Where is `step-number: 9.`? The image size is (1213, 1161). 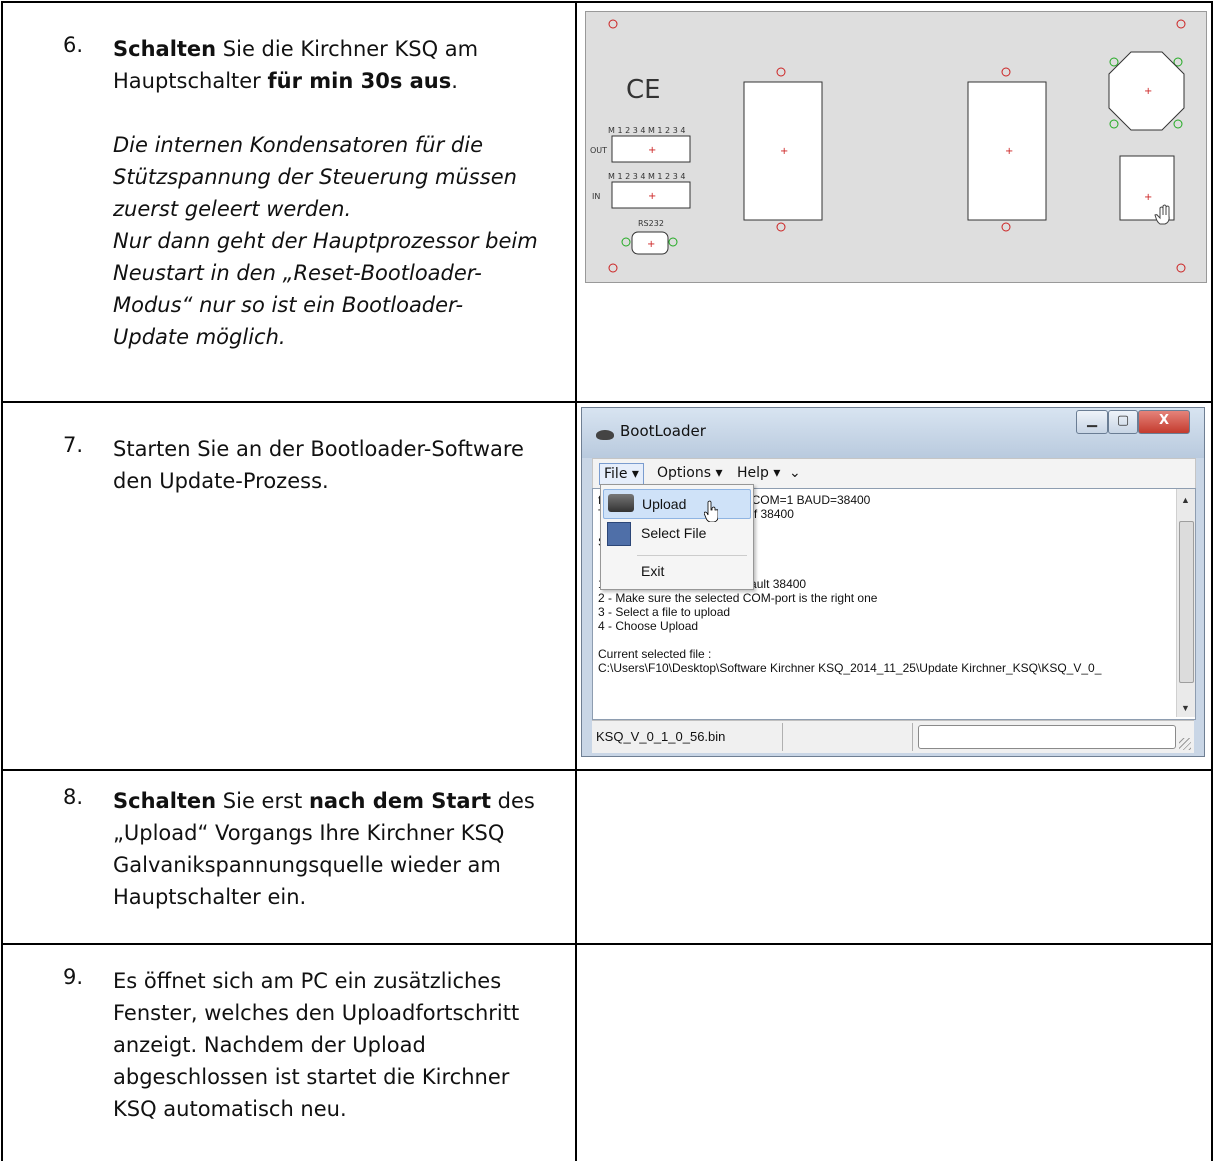
step-number: 9. is located at coordinates (73, 977).